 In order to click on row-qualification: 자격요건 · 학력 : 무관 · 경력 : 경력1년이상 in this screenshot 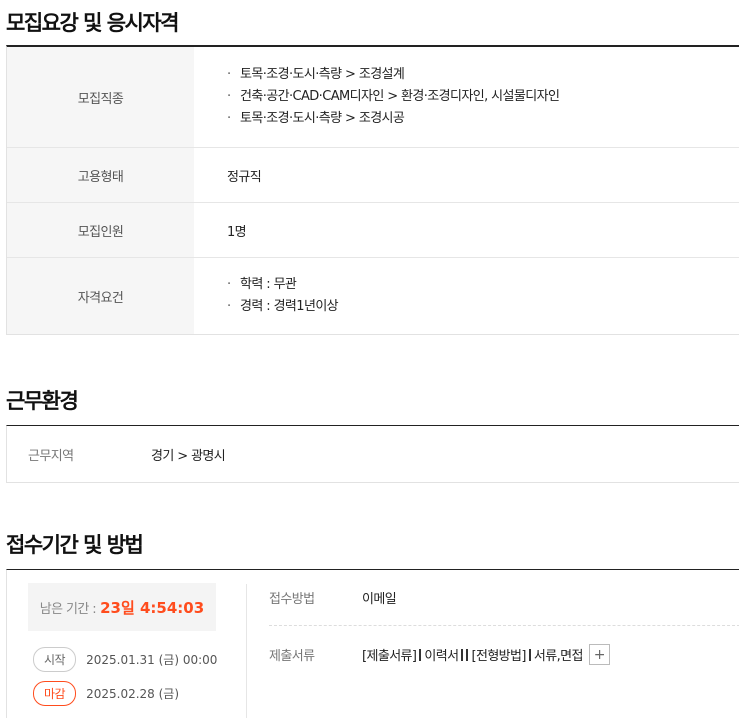, I will do `click(373, 296)`.